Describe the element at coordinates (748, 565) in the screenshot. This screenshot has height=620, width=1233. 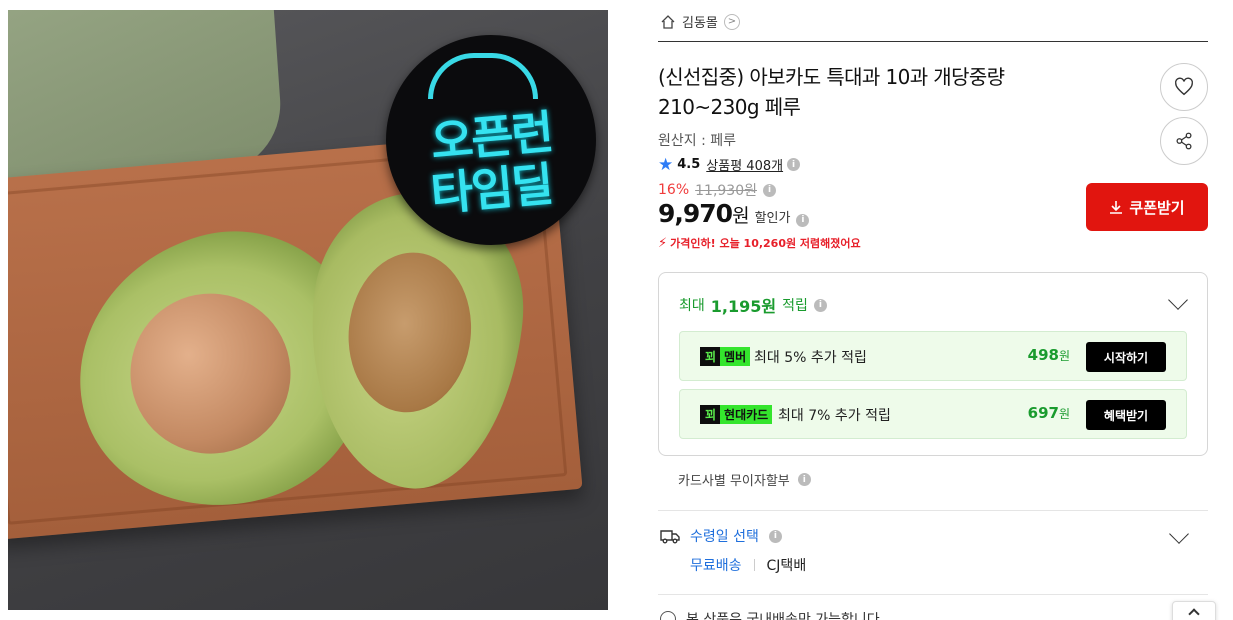
I see `shipping-row: 무료배송 CJ택배` at that location.